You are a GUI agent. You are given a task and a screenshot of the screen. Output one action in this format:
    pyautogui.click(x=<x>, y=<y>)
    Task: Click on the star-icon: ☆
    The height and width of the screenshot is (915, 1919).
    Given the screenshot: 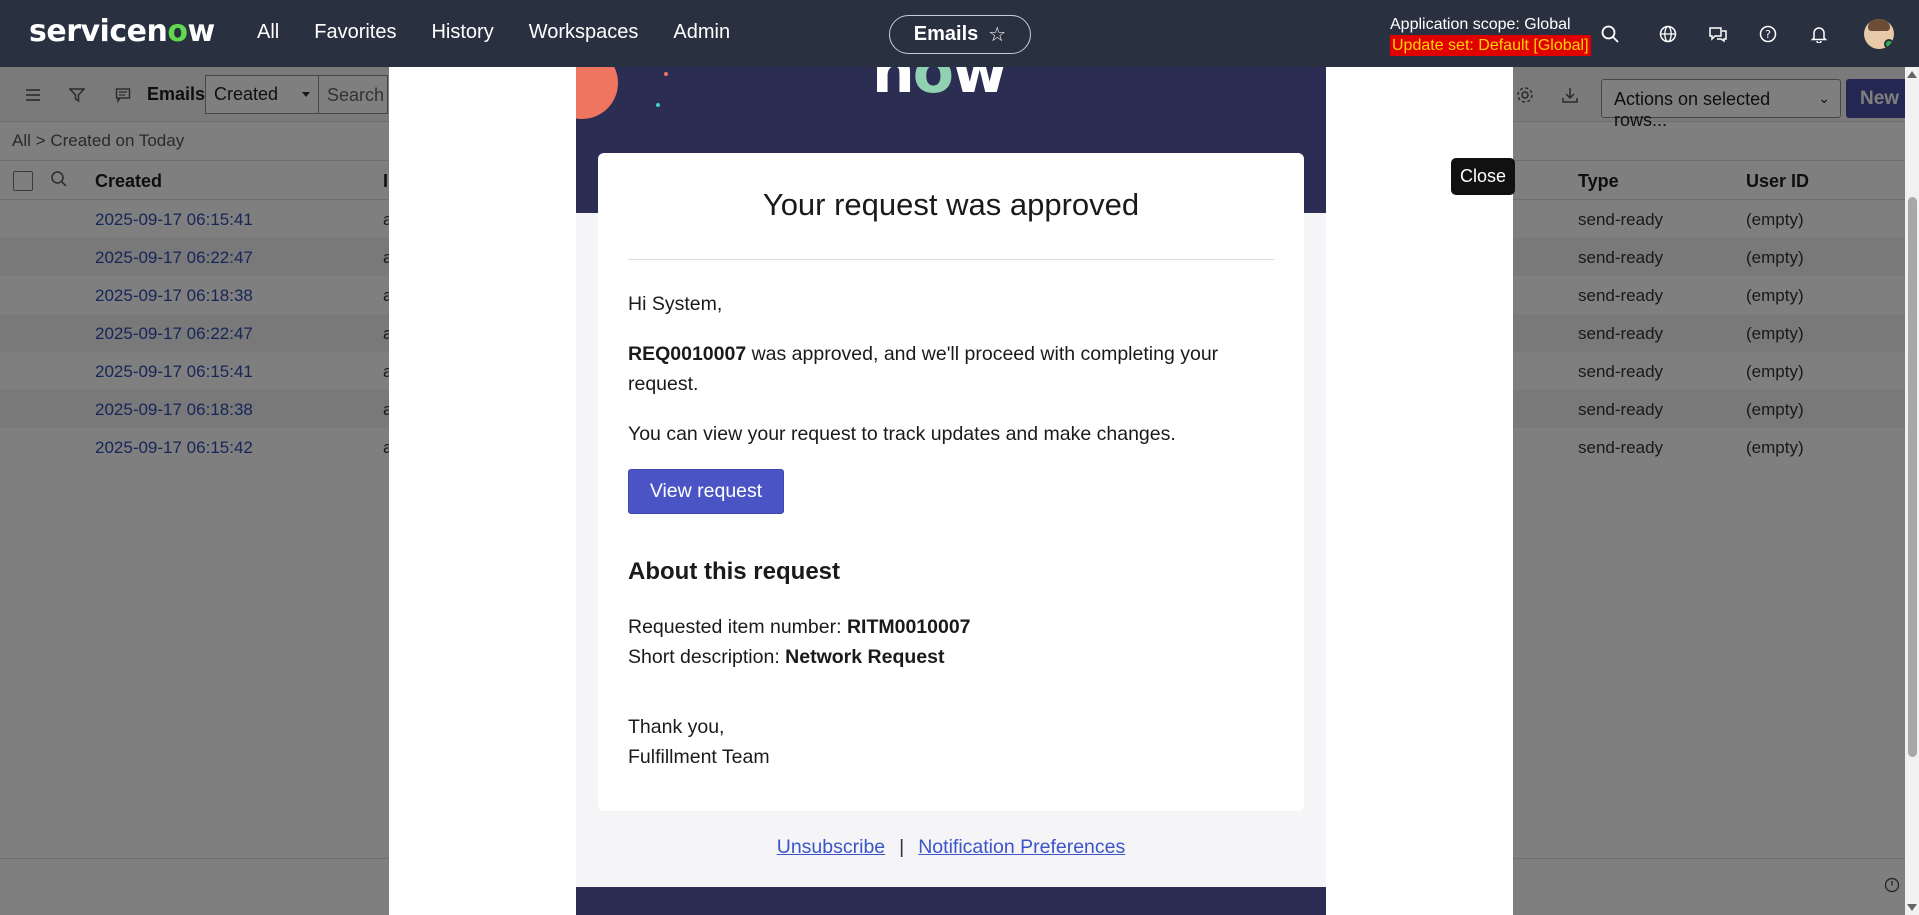 What is the action you would take?
    pyautogui.click(x=997, y=34)
    